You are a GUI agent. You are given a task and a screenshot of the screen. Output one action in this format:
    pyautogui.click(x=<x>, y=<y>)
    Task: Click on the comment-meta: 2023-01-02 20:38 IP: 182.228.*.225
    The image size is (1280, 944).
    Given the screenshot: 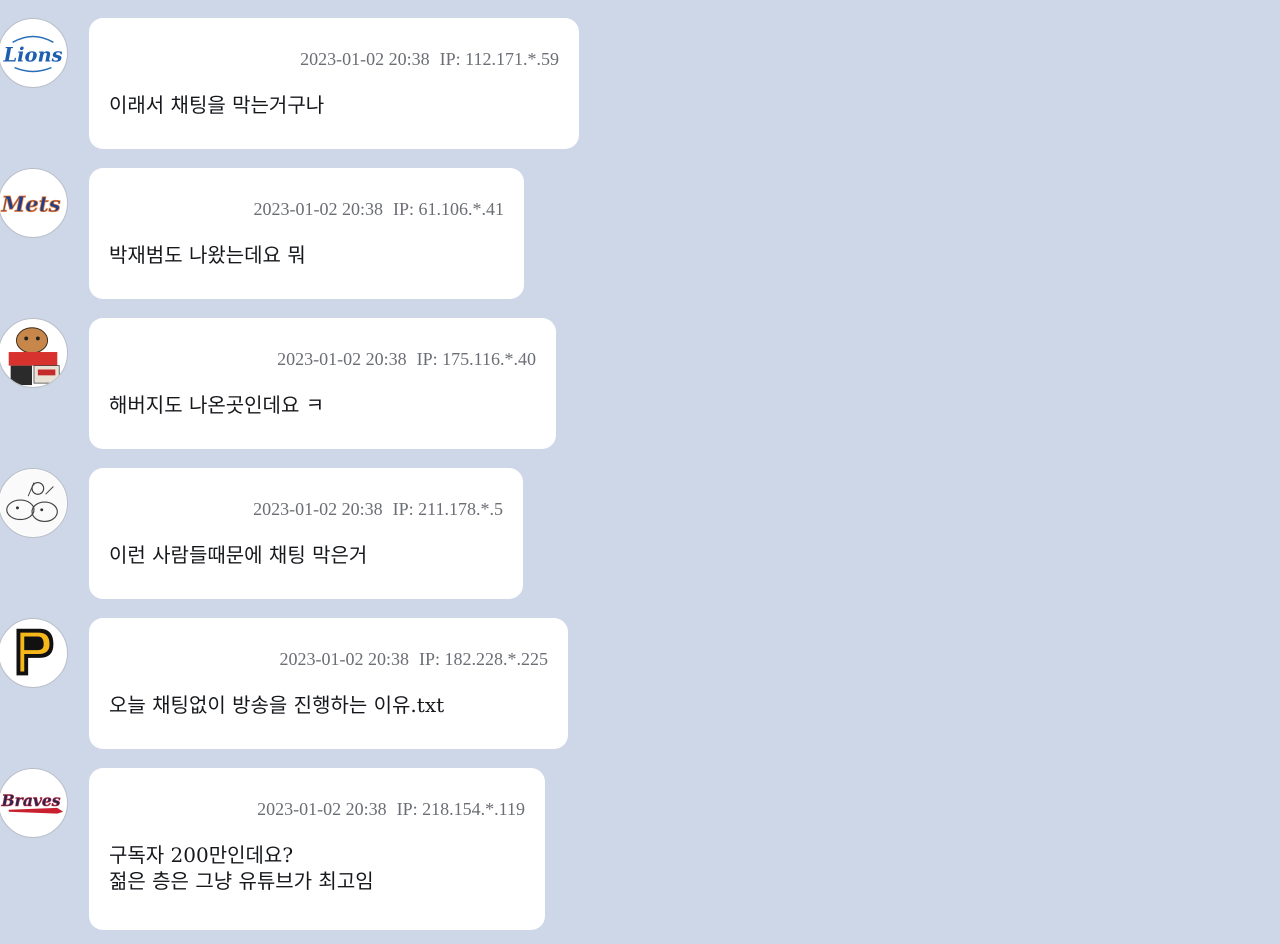 What is the action you would take?
    pyautogui.click(x=328, y=659)
    